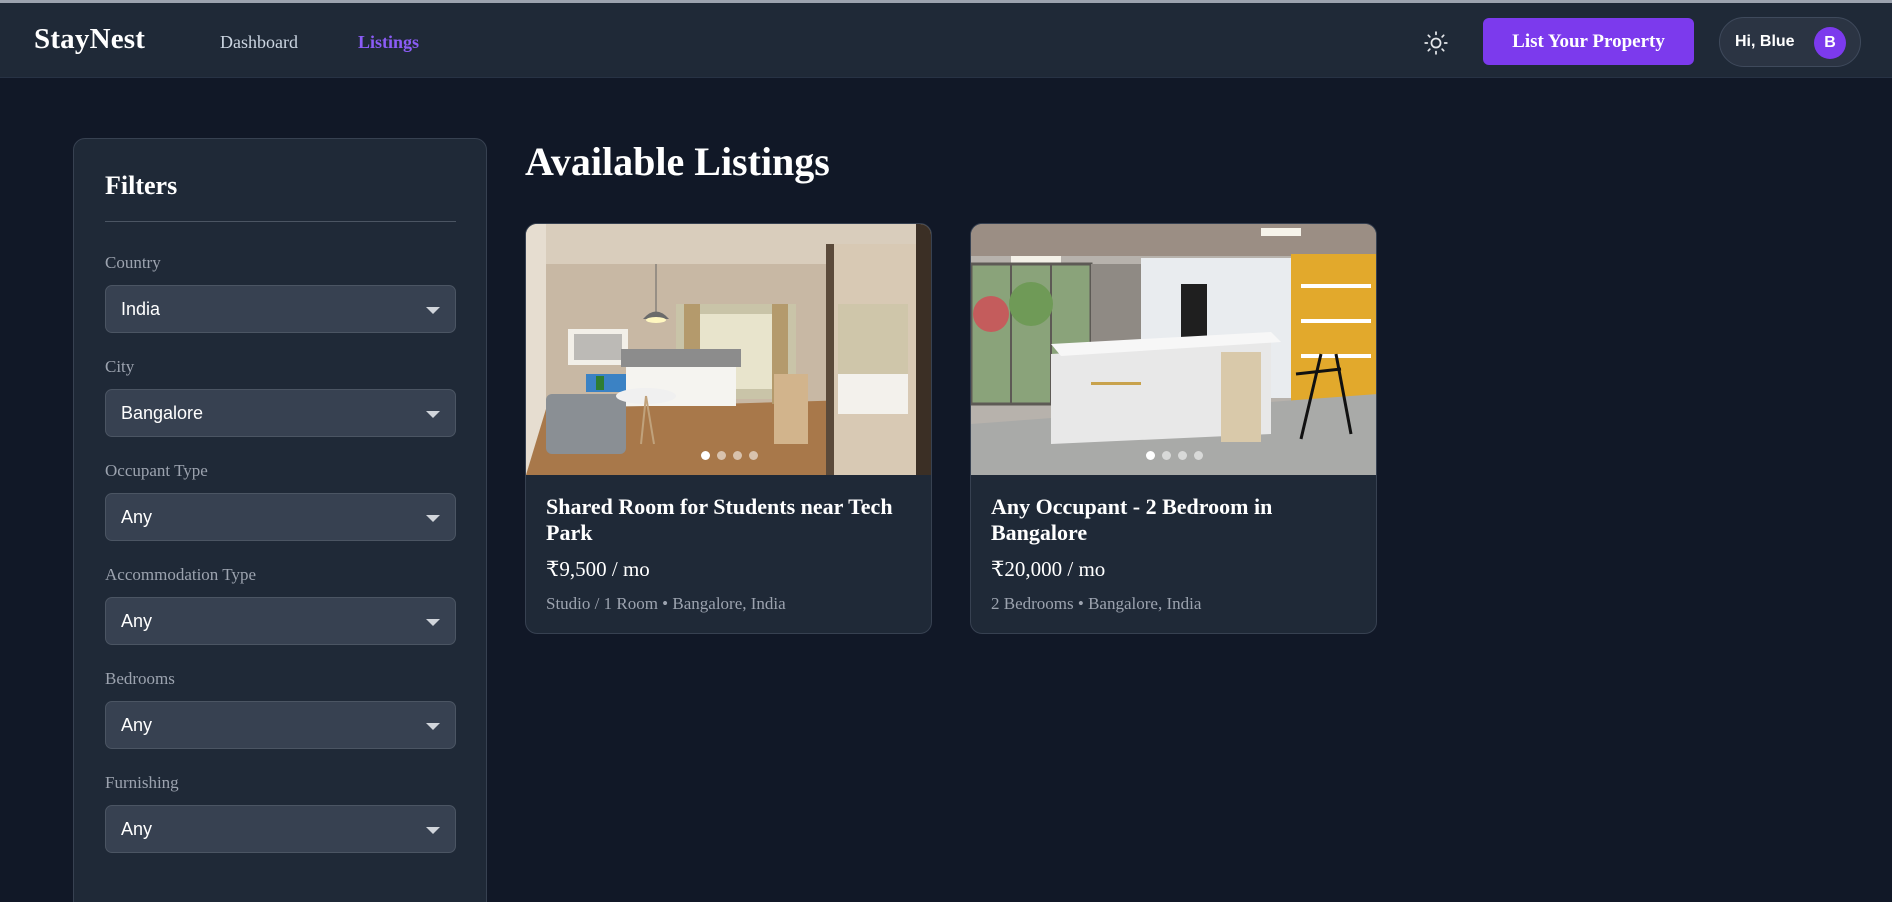 Image resolution: width=1892 pixels, height=902 pixels. What do you see at coordinates (141, 185) in the screenshot?
I see `filters-title: Filters` at bounding box center [141, 185].